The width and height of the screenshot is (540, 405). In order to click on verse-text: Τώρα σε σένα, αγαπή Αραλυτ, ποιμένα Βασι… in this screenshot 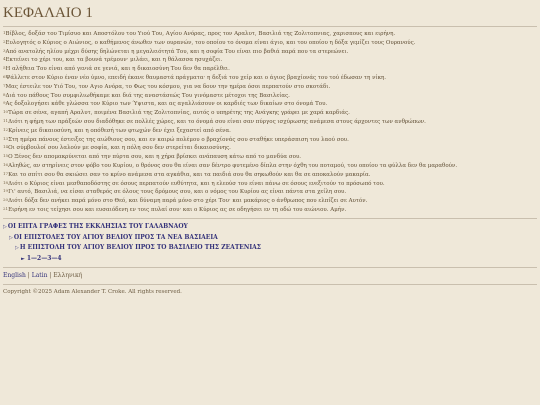, I will do `click(179, 113)`.